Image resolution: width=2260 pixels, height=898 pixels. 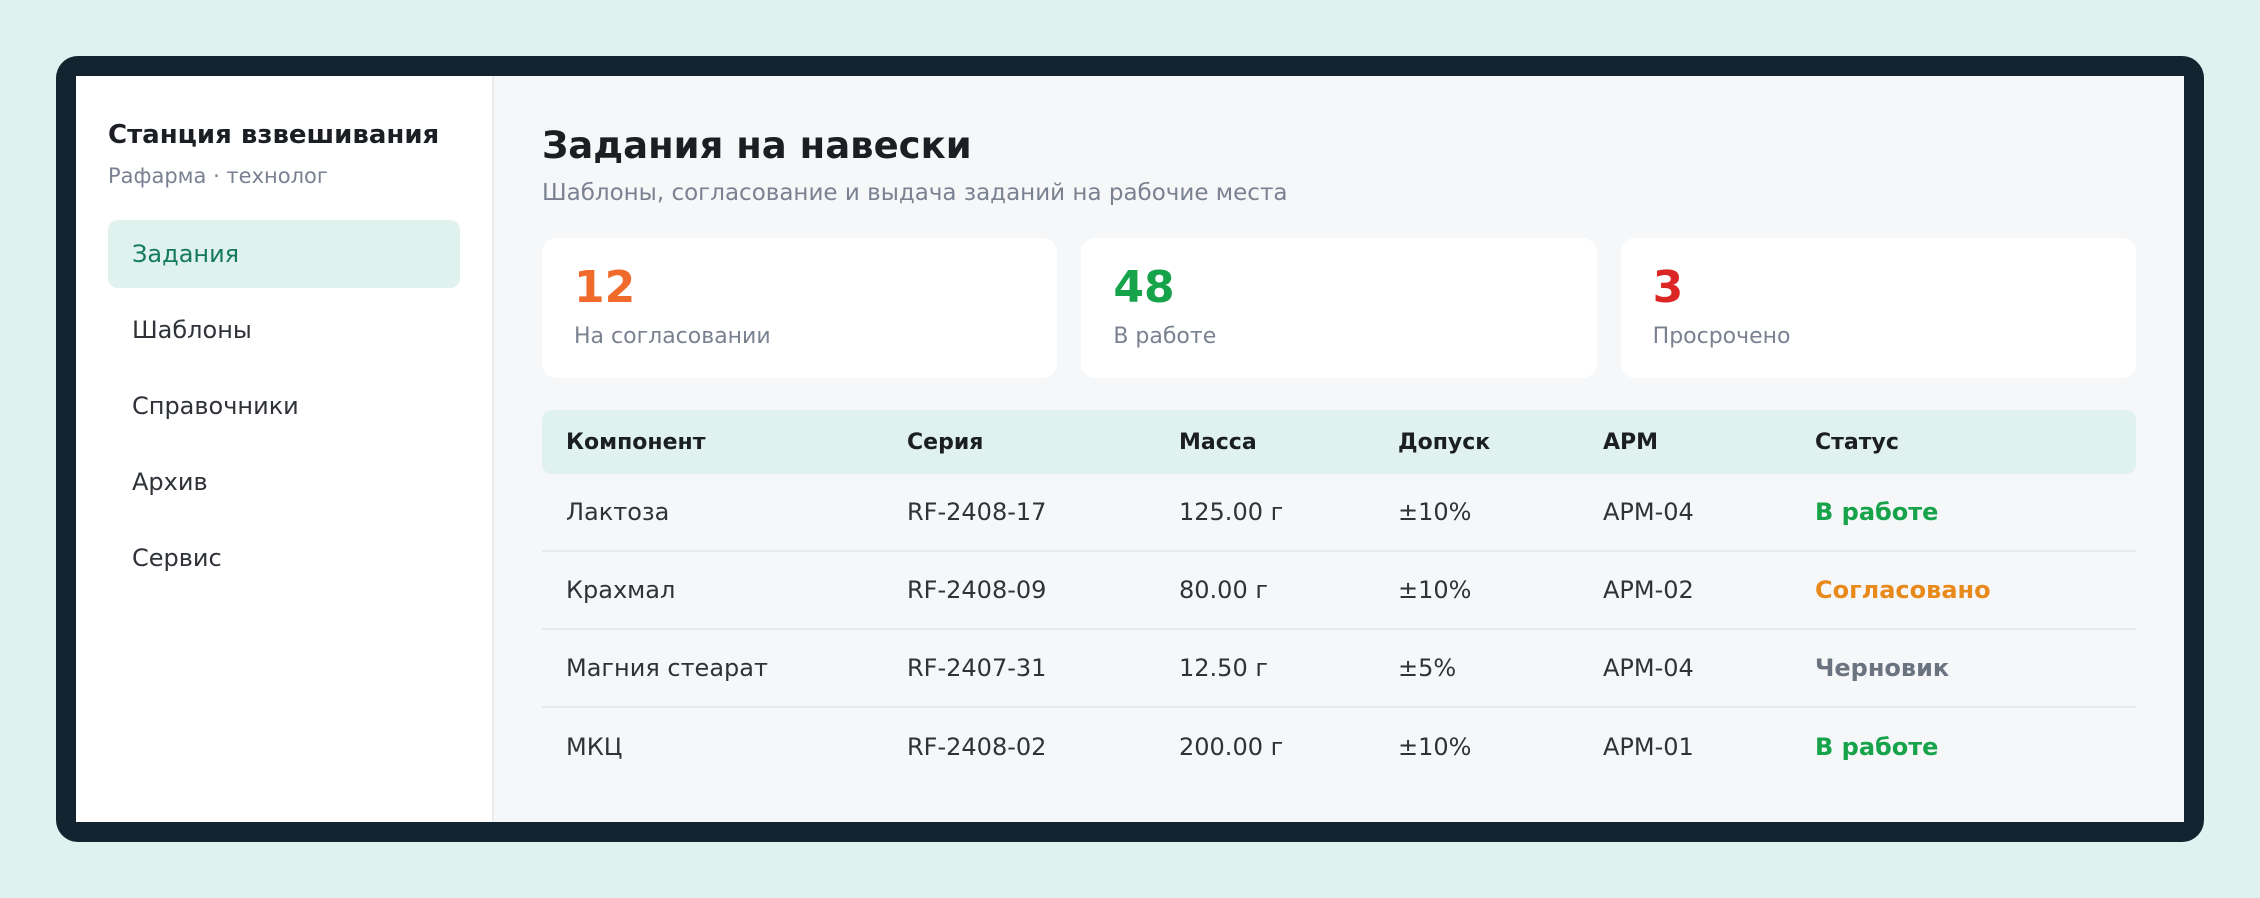 I want to click on cell-series: RF-2408-17, so click(x=977, y=512).